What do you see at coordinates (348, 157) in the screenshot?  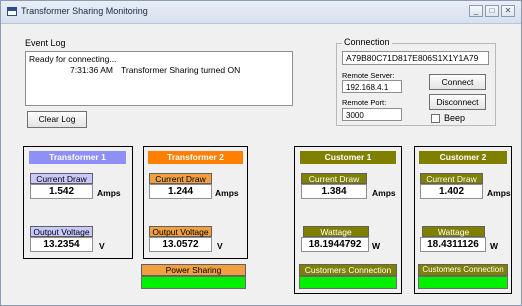 I see `customer-1-title: Customer 1` at bounding box center [348, 157].